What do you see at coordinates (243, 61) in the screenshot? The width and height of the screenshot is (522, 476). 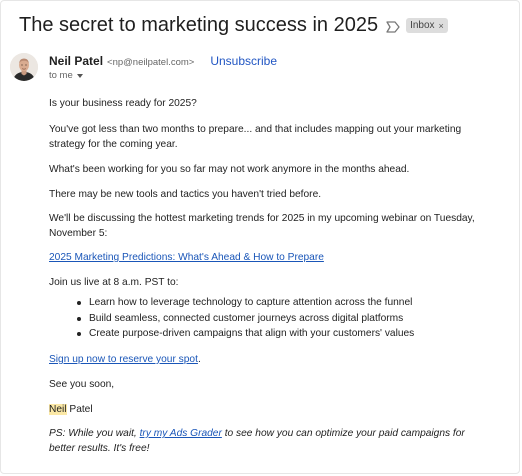 I see `unsubscribe-link: Unsubscribe` at bounding box center [243, 61].